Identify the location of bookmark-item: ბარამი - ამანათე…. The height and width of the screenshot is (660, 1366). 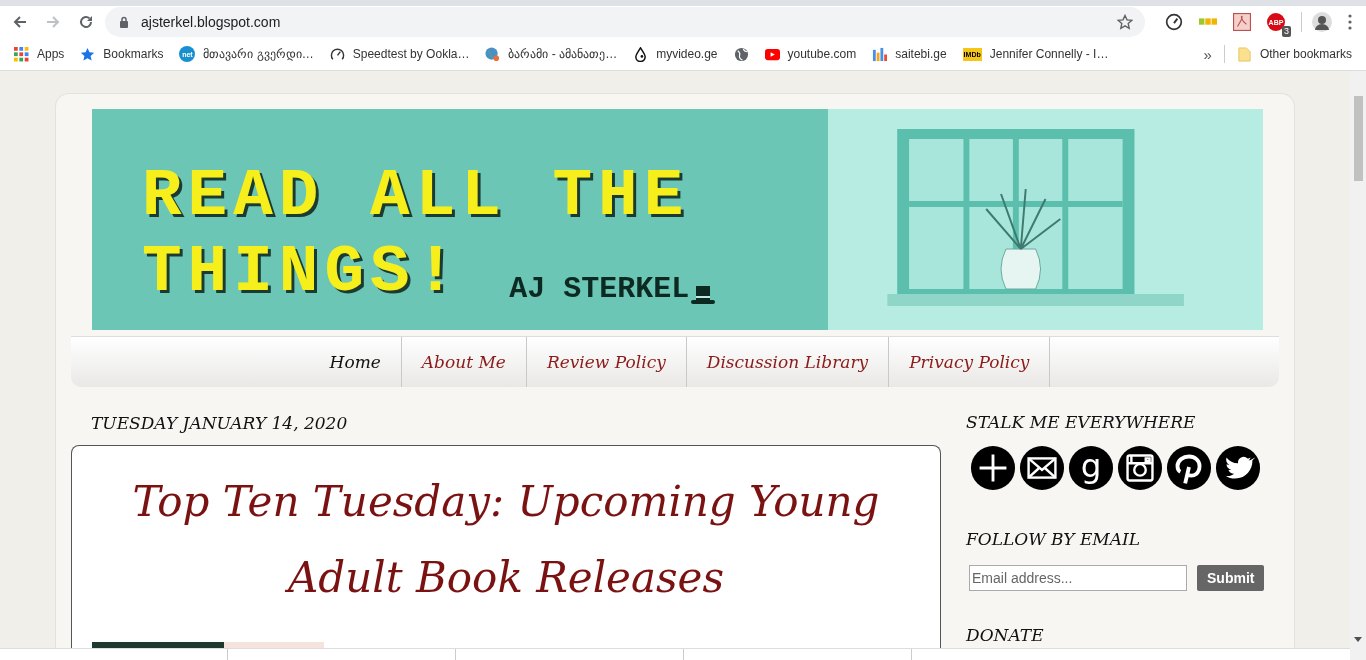
(551, 54).